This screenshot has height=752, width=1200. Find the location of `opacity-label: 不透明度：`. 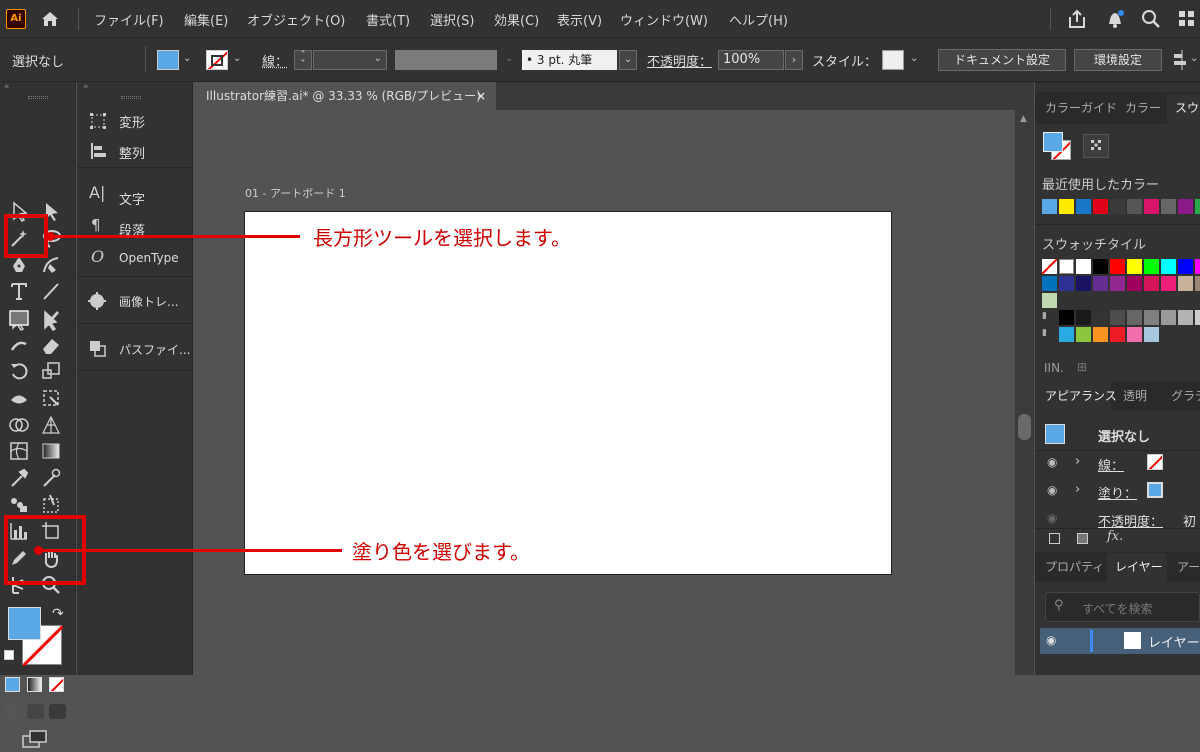

opacity-label: 不透明度： is located at coordinates (679, 60).